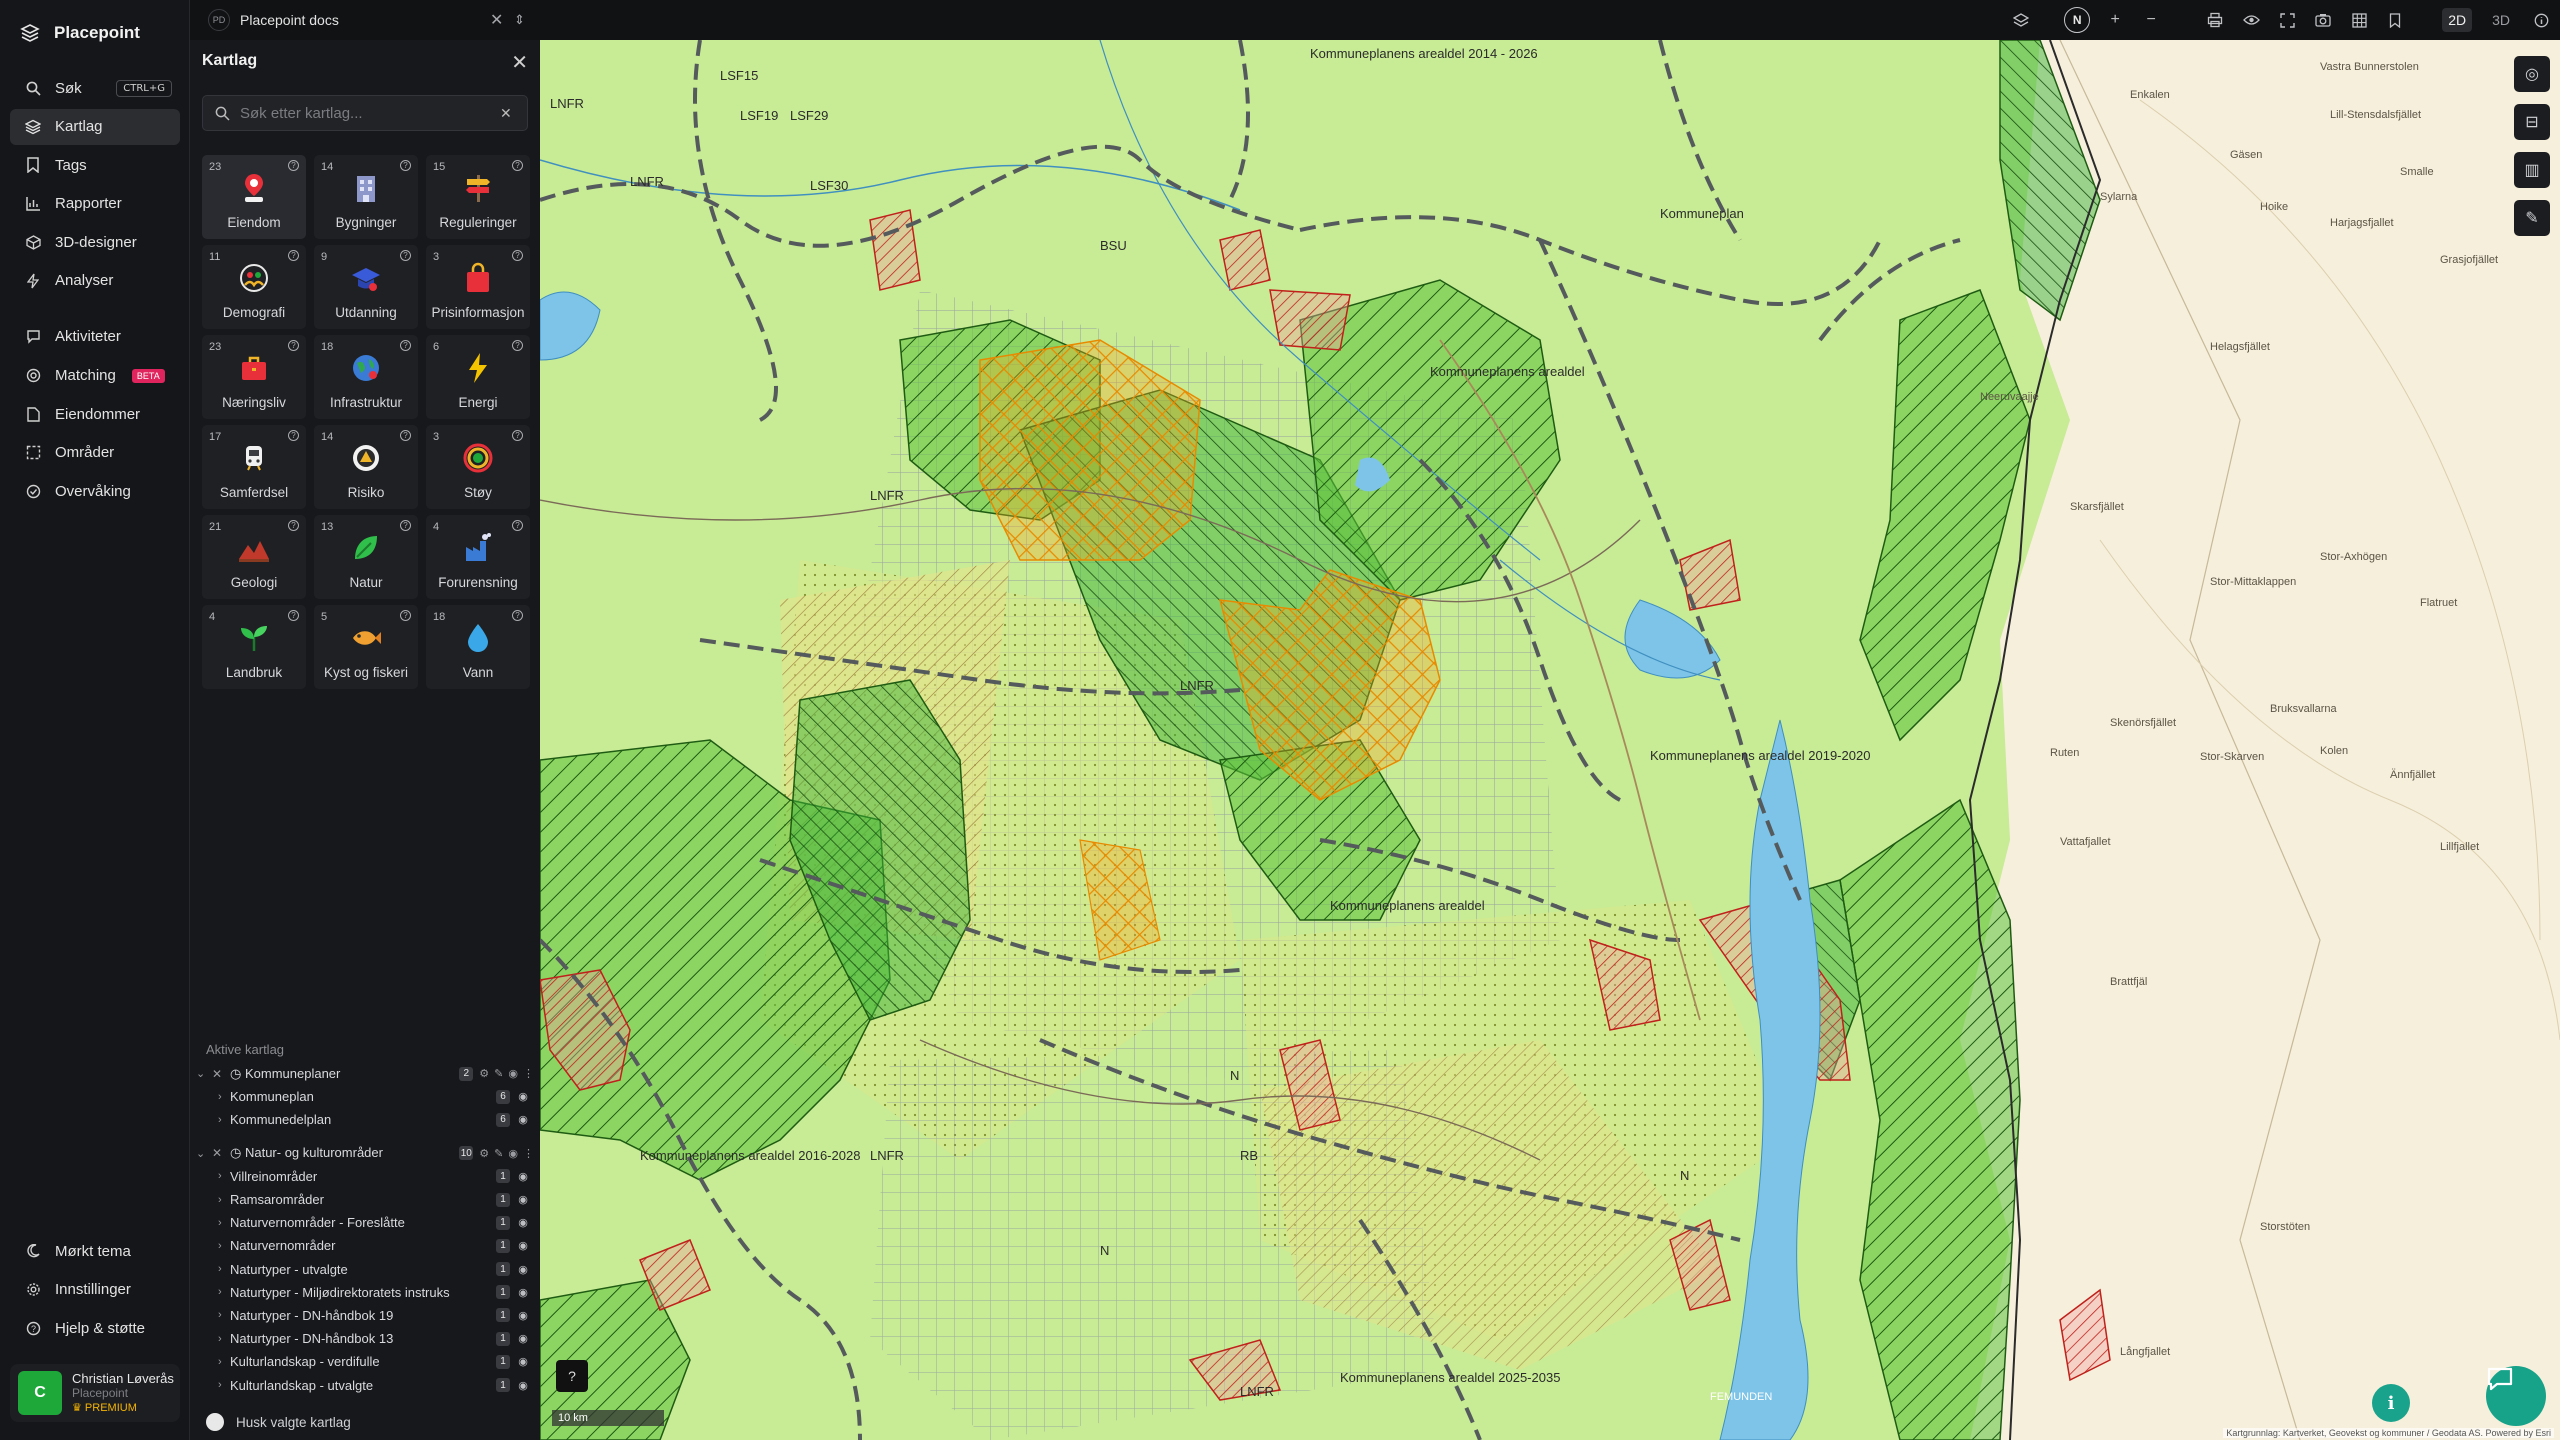  Describe the element at coordinates (95, 1328) in the screenshot. I see `nav-item-help: ? Hjelp & støtte` at that location.